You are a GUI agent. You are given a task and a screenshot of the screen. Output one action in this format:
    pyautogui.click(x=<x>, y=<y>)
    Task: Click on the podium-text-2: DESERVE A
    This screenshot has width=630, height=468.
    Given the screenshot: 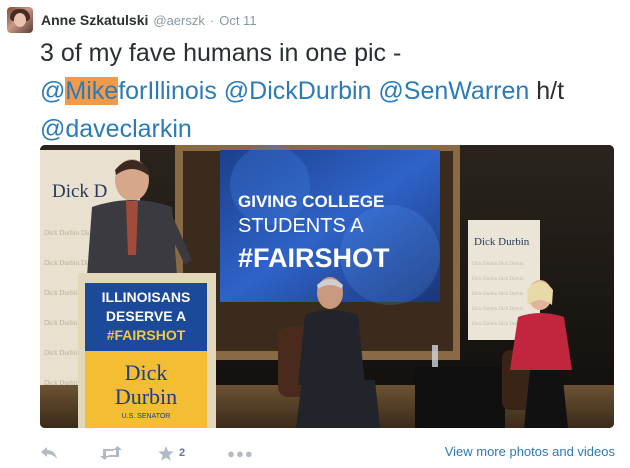 What is the action you would take?
    pyautogui.click(x=146, y=316)
    